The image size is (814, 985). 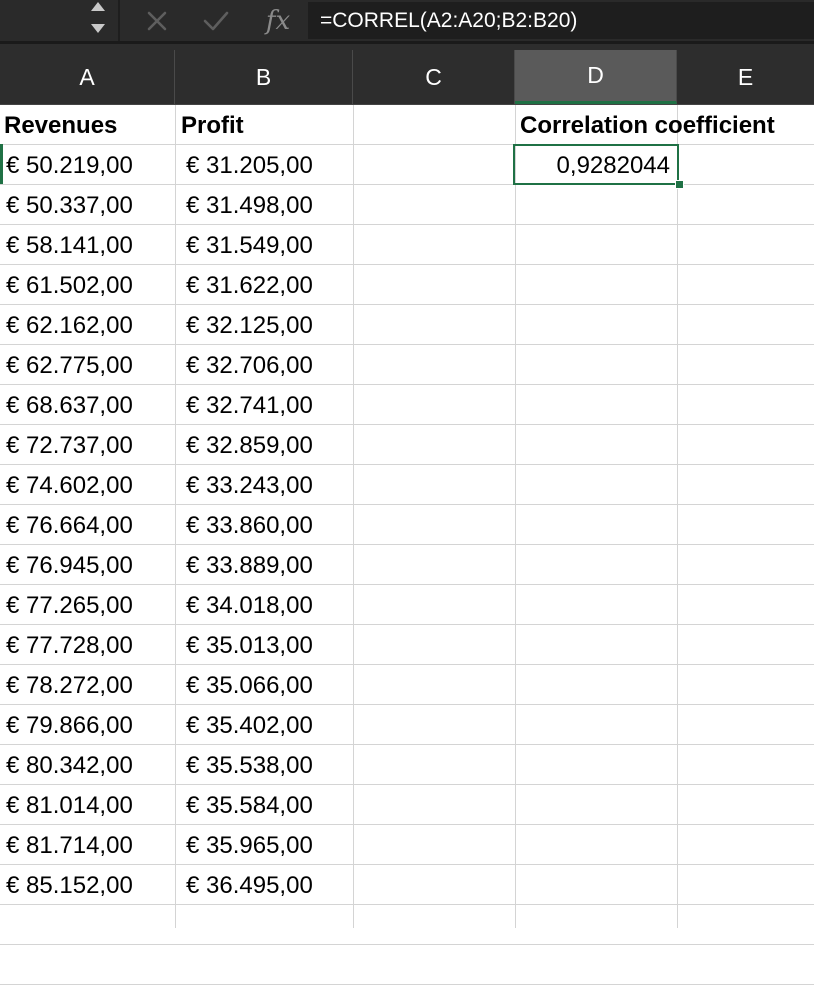 I want to click on cell-profit: € 32.741,00, so click(x=249, y=405).